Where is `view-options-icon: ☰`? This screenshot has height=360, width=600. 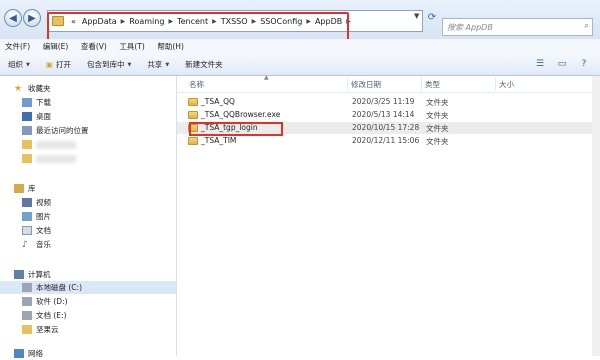
view-options-icon: ☰ is located at coordinates (540, 64).